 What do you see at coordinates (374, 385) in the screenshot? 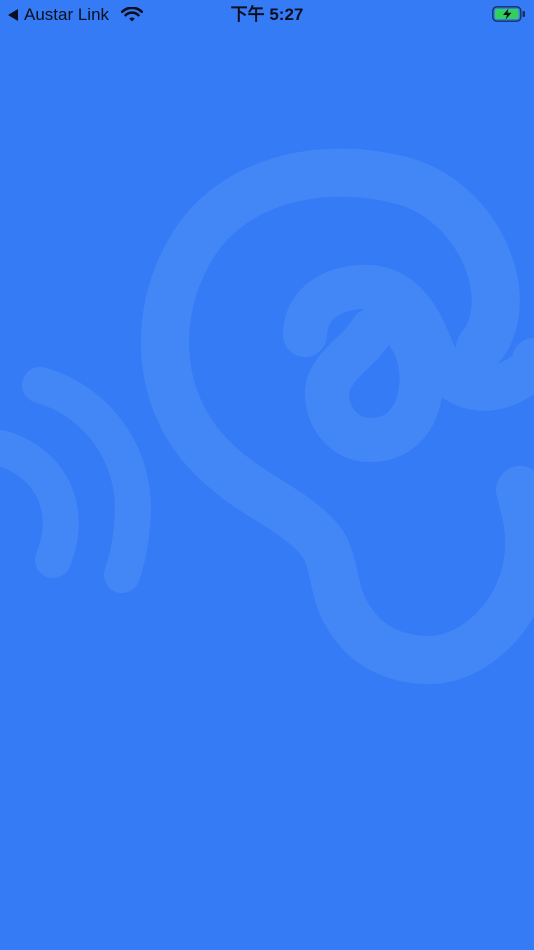
I see `at-sign-inner-stroke` at bounding box center [374, 385].